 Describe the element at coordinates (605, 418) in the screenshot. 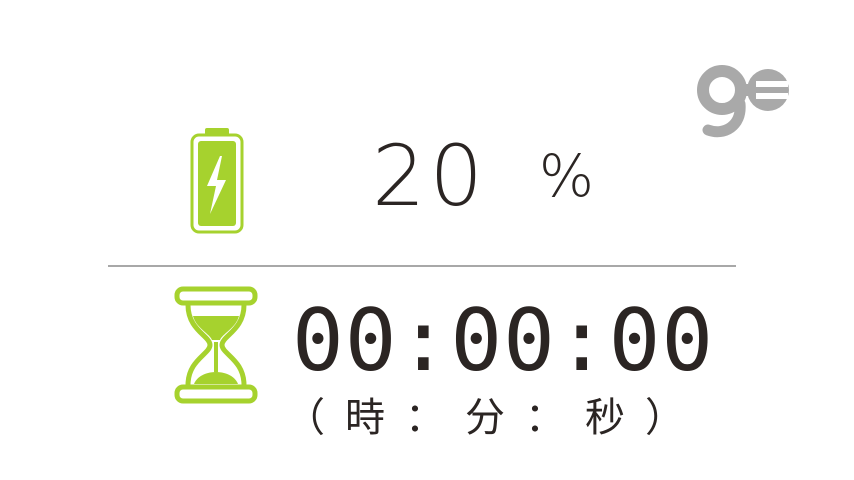

I see `time-units-seconds: 秒` at that location.